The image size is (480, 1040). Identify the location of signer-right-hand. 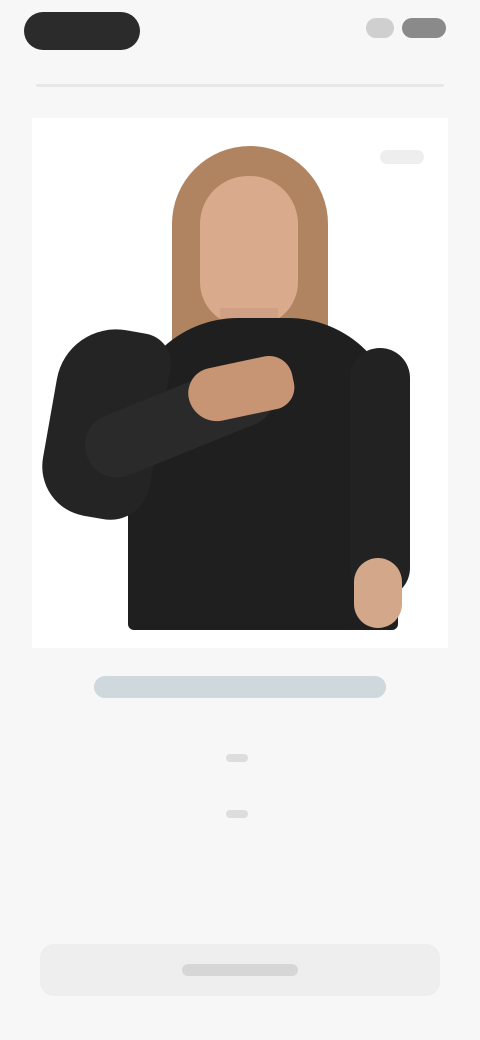
(378, 593).